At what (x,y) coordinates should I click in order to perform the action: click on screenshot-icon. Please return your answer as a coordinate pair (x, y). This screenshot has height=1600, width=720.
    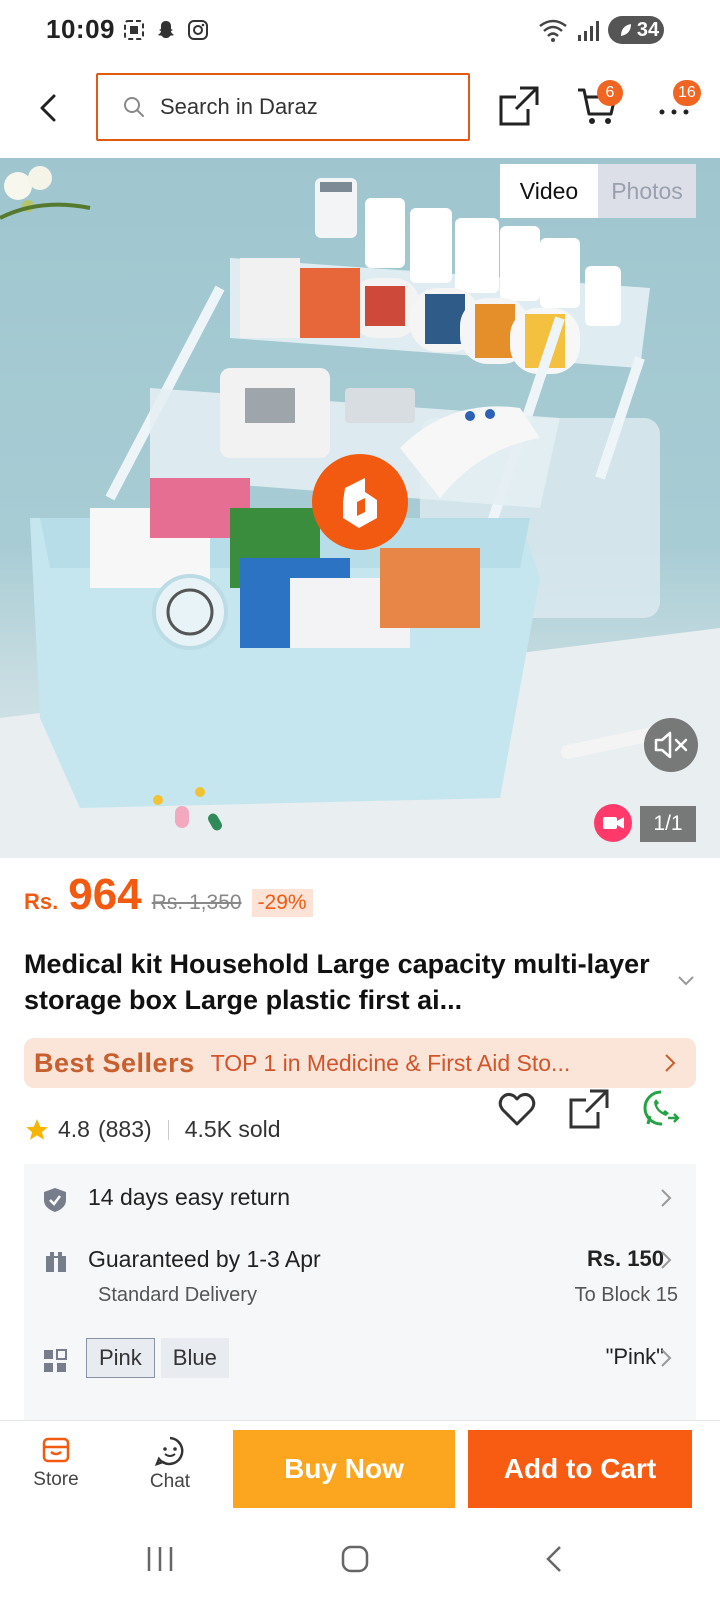
    Looking at the image, I should click on (134, 30).